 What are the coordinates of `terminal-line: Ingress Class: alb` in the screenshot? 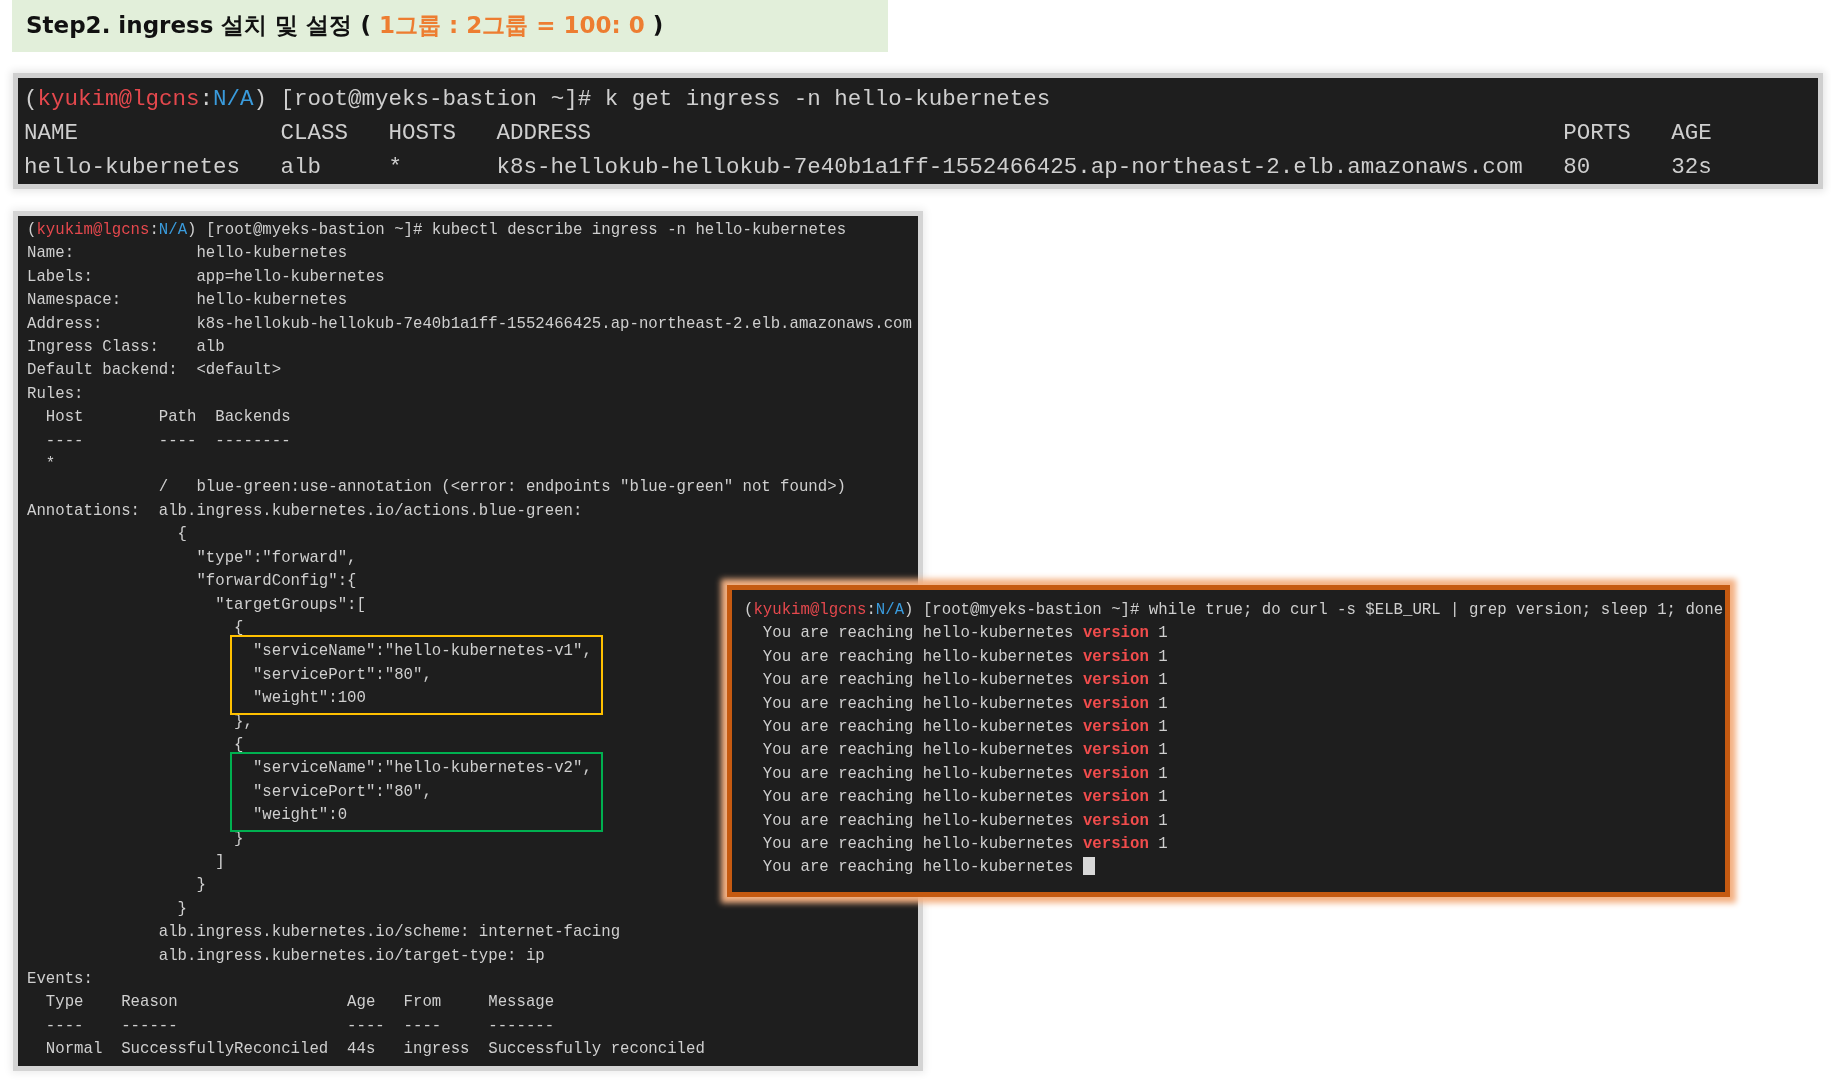 It's located at (126, 348).